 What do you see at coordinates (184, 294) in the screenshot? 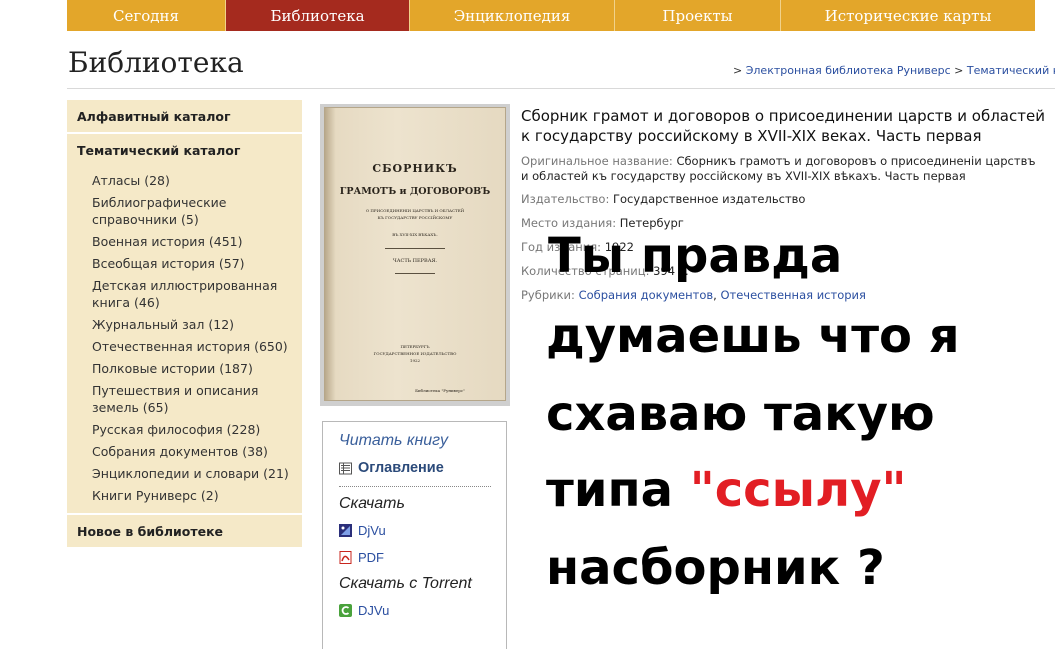
I see `sidebar-item-children-books: Детская иллюстрированная книга (46)` at bounding box center [184, 294].